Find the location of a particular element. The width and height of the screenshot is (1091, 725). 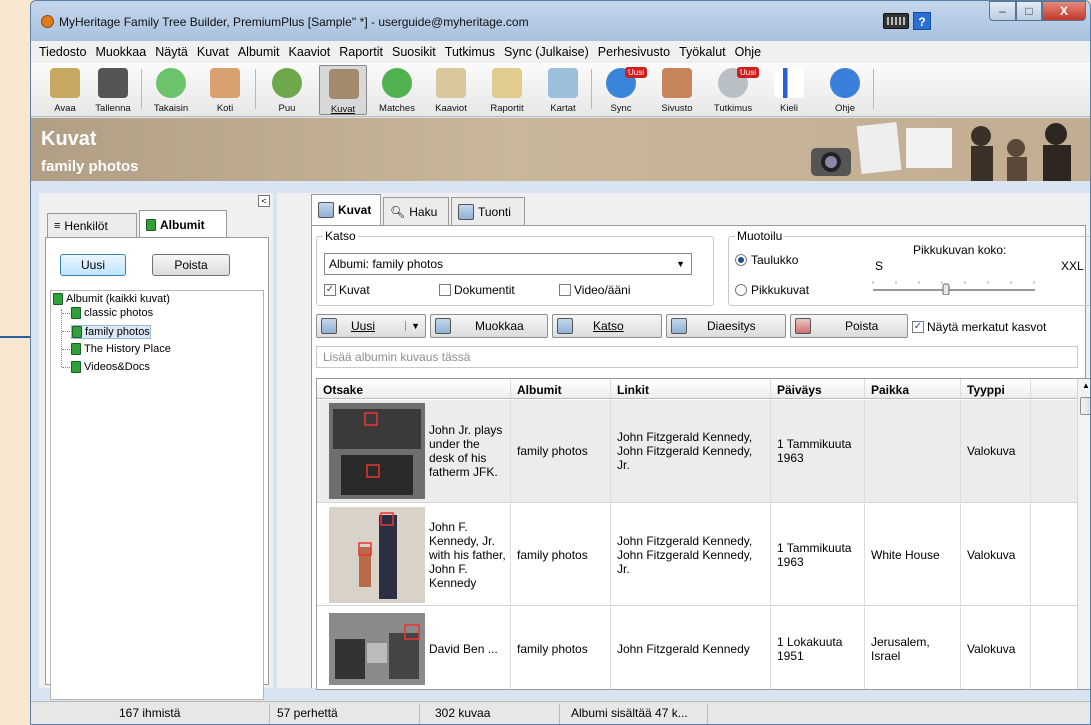

photo-links: John Fitzgerald Kennedy is located at coordinates (691, 648).